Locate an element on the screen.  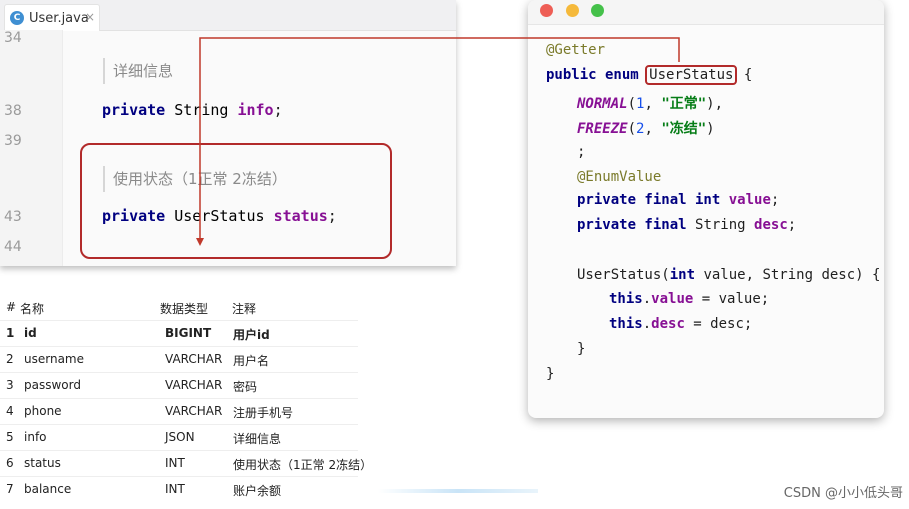
table-row: 4 phone VARCHAR 注册手机号 is located at coordinates (179, 411).